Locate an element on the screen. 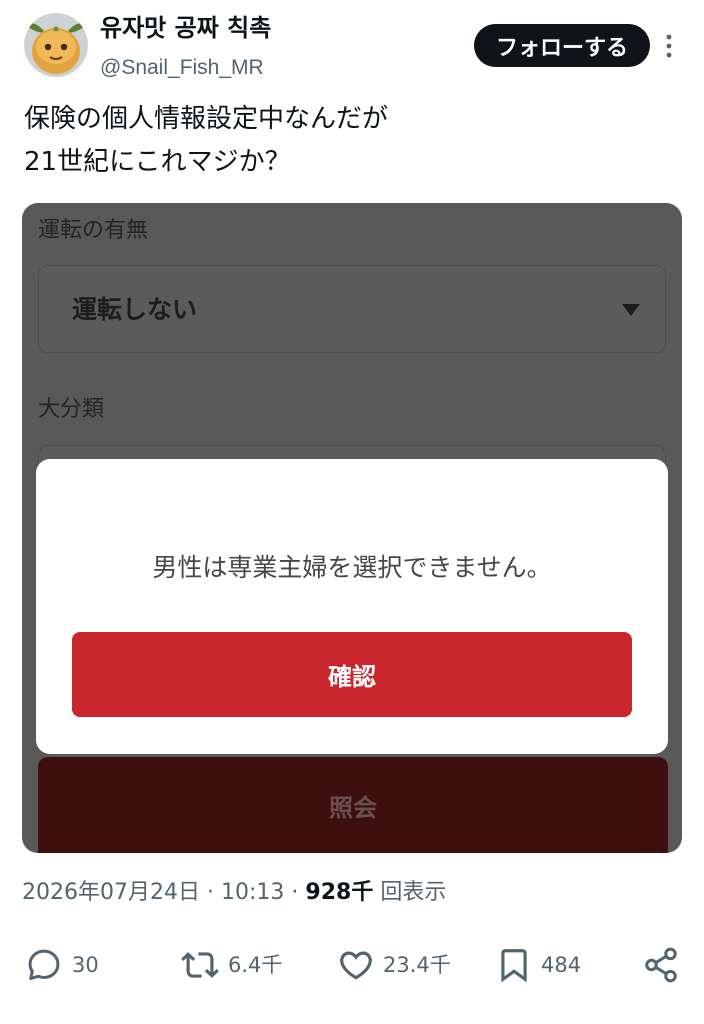 This screenshot has width=704, height=1024. tweet-meta: 2026年07月24日 · 10:13 · 928千 回表示 is located at coordinates (234, 893).